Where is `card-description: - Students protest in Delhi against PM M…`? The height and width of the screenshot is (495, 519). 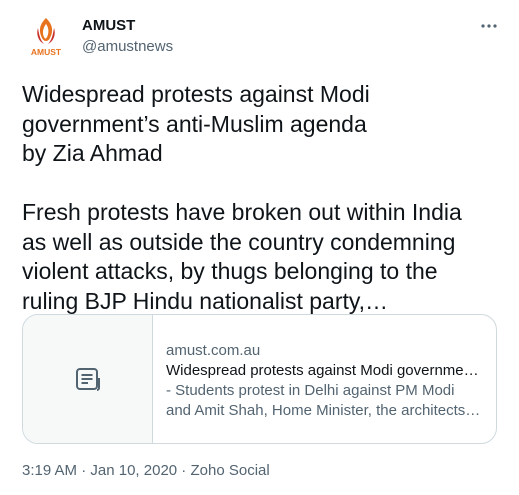
card-description: - Students protest in Delhi against PM M… is located at coordinates (325, 401).